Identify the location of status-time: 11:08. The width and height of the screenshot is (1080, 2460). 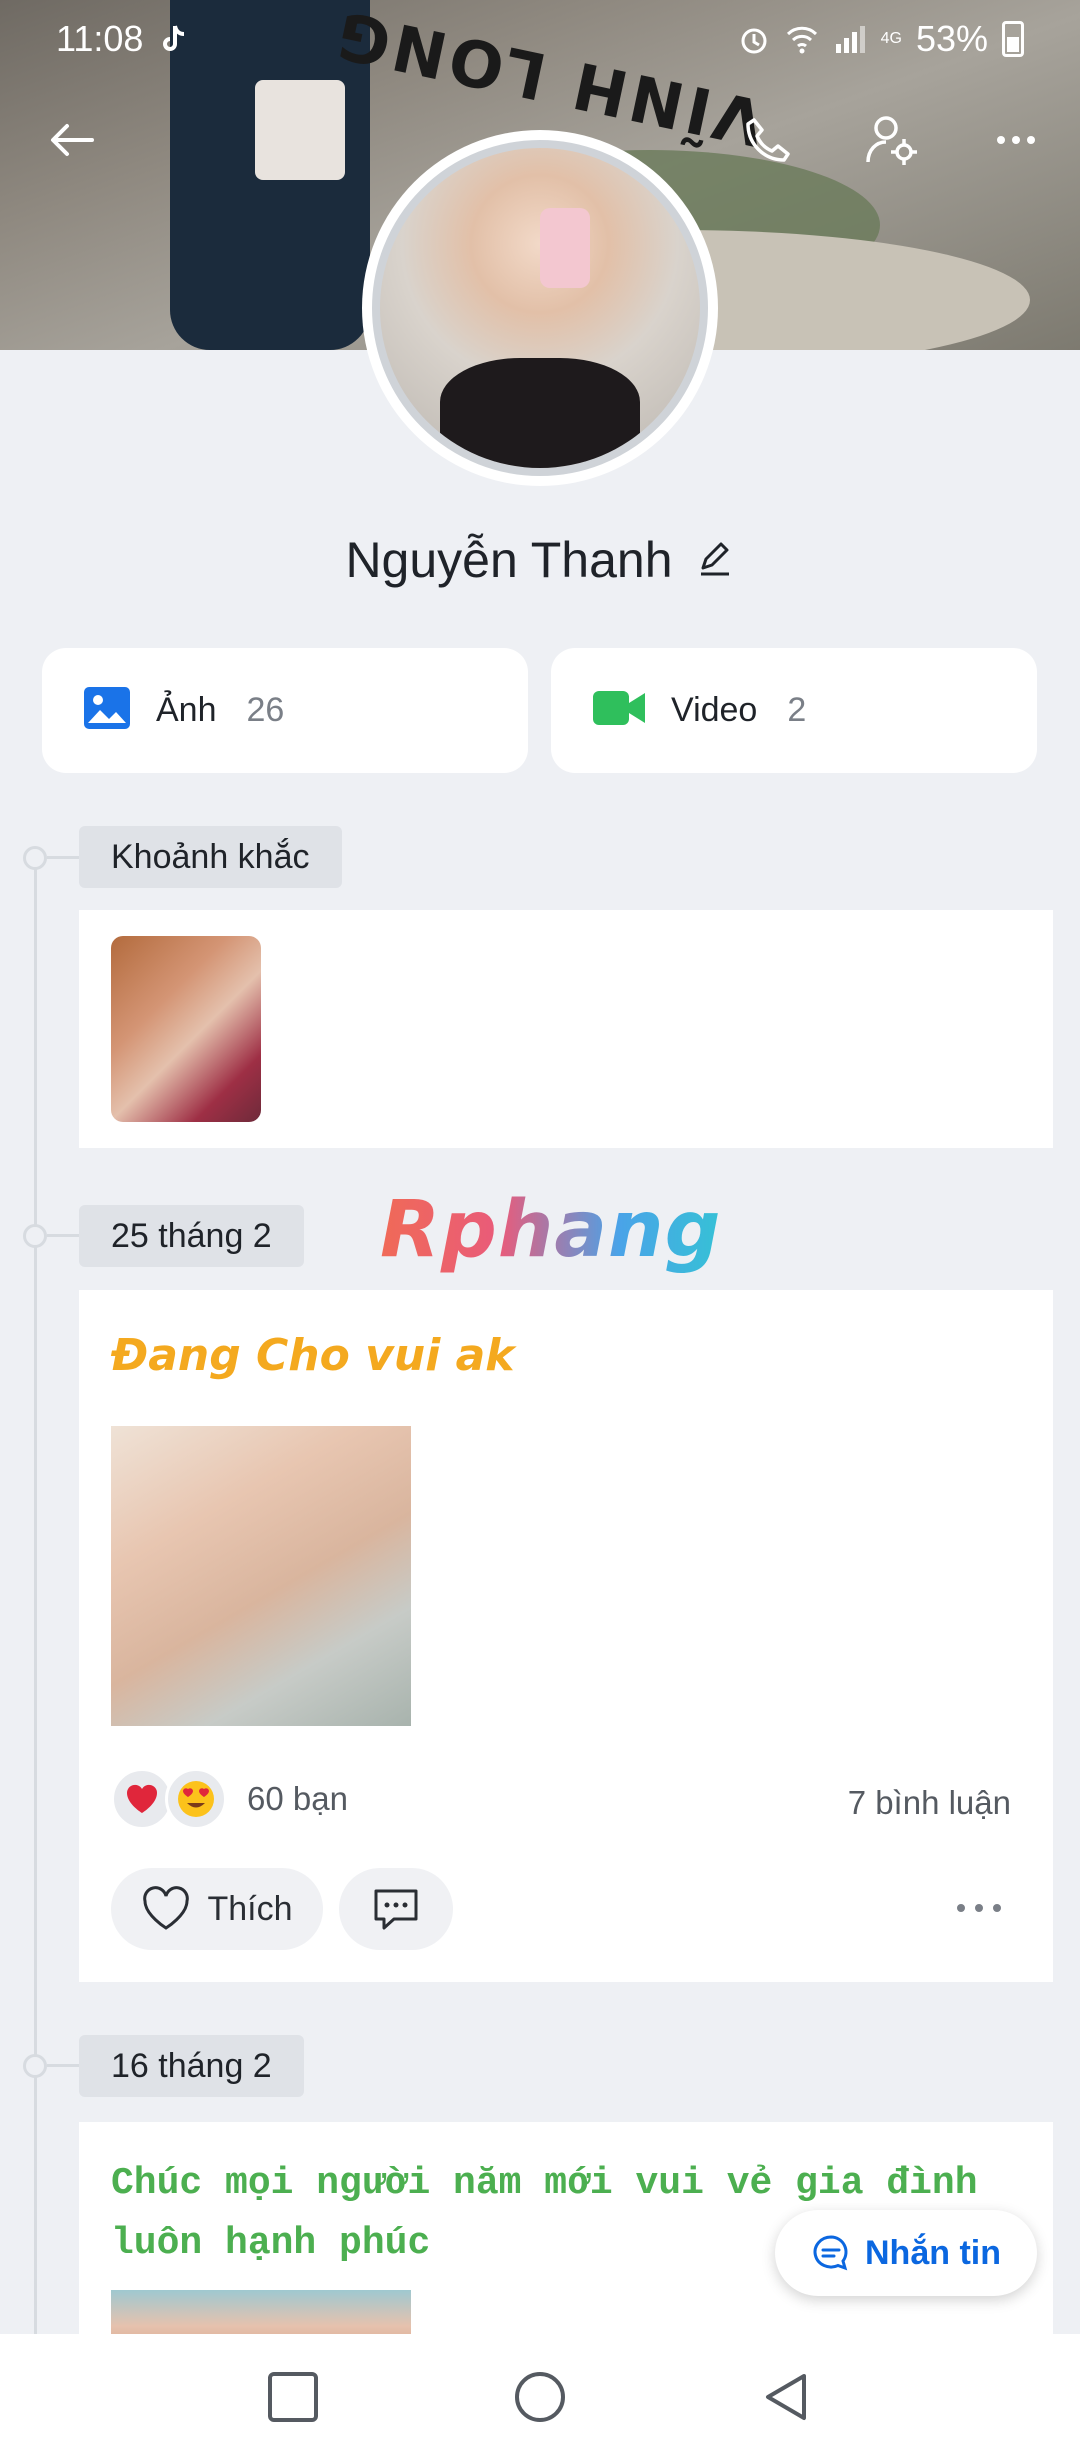
(100, 38).